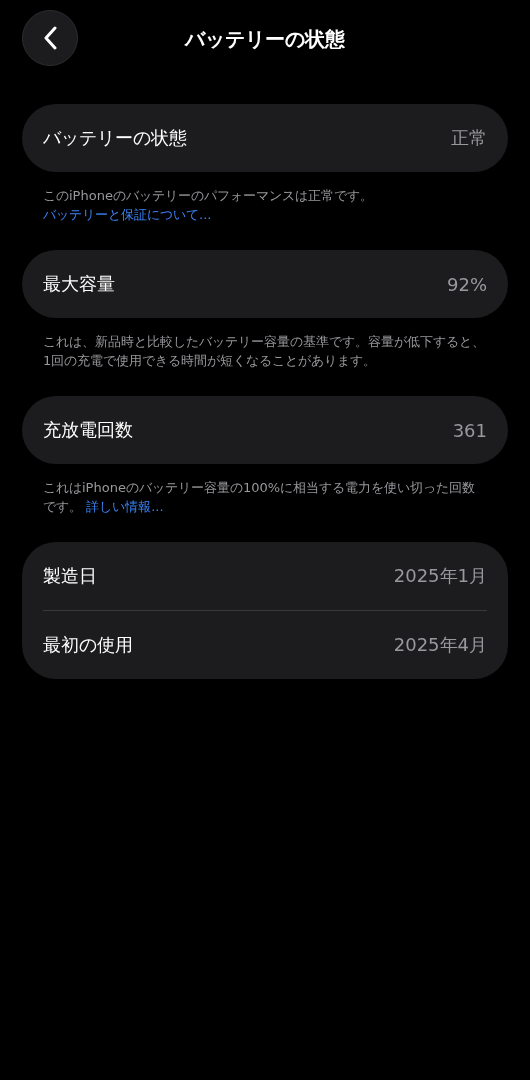 The width and height of the screenshot is (530, 1080). I want to click on row-label: 最大容量, so click(79, 284).